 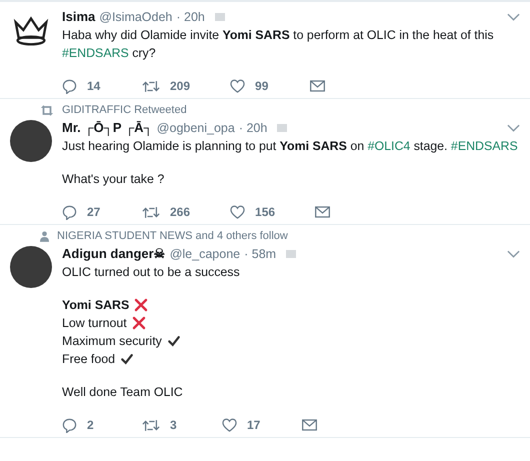 I want to click on tweet-text: stage., so click(x=430, y=146).